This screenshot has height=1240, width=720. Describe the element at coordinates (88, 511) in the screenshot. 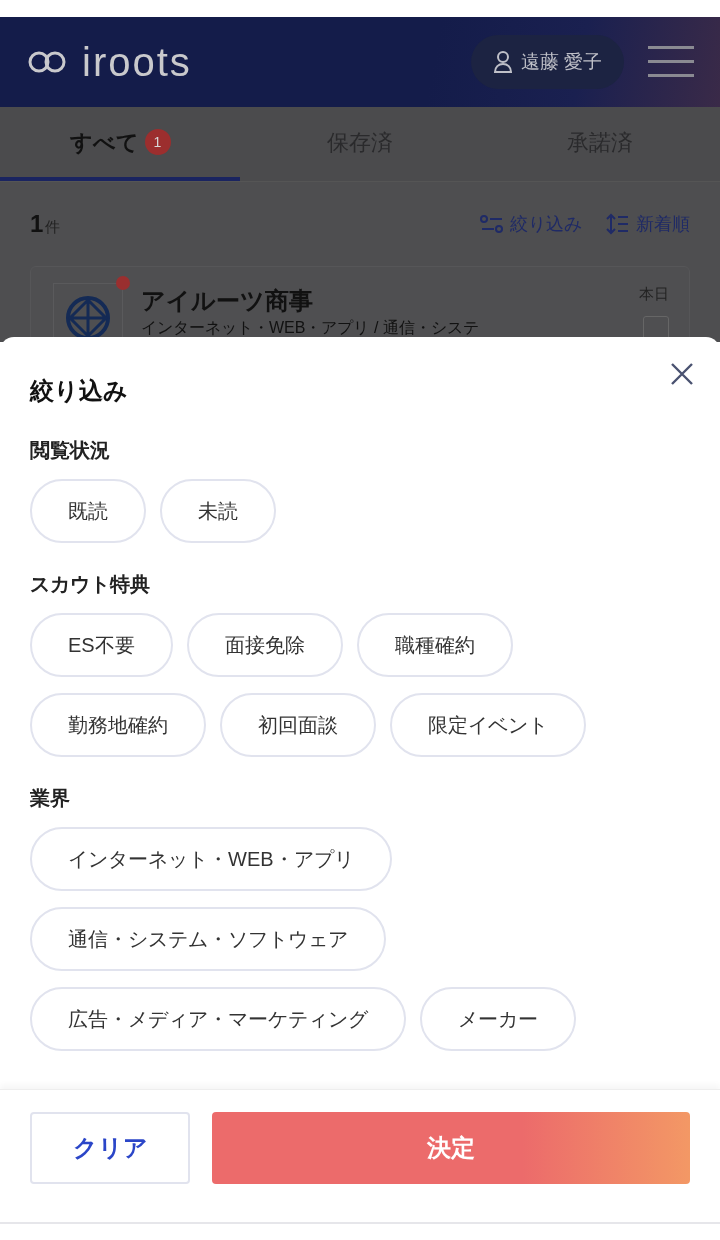

I see `filter-chip: 既読` at that location.